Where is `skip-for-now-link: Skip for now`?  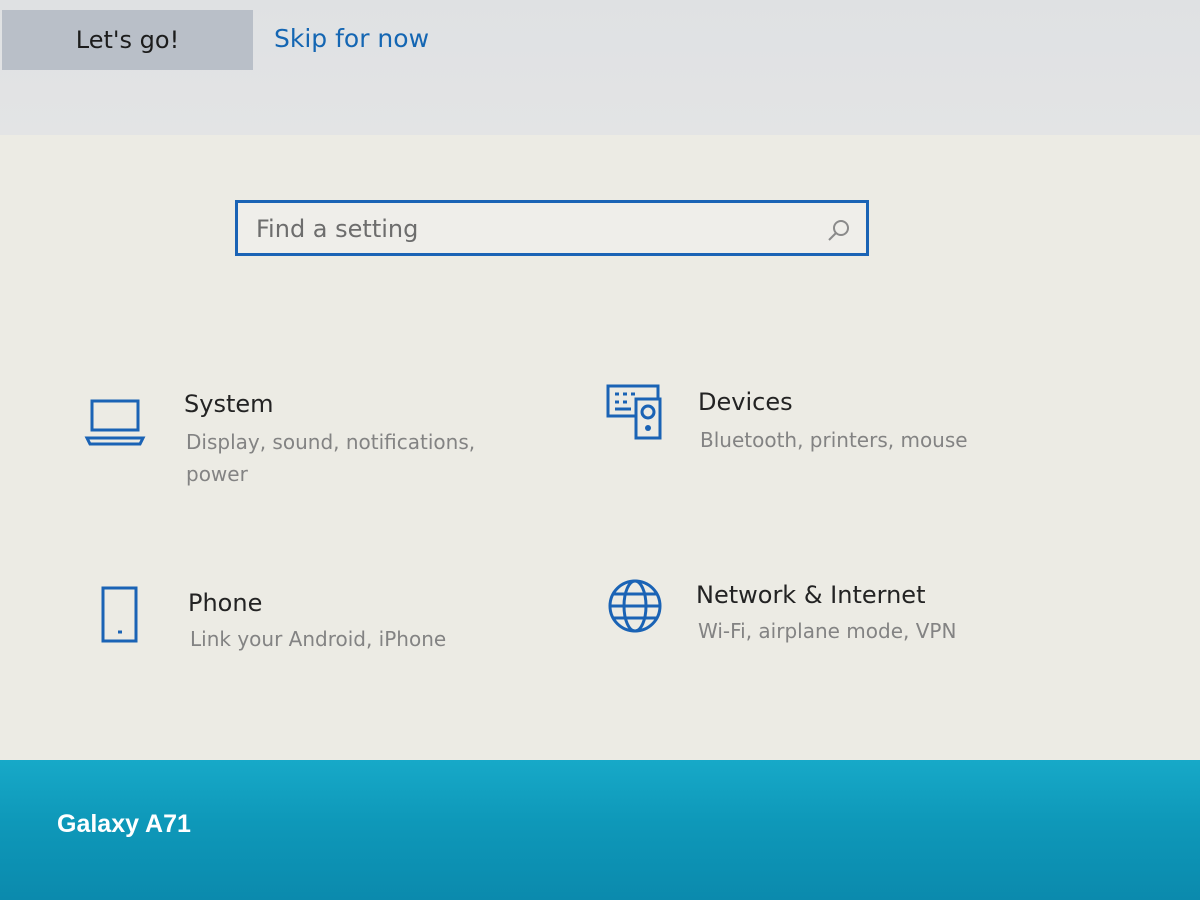
skip-for-now-link: Skip for now is located at coordinates (351, 38).